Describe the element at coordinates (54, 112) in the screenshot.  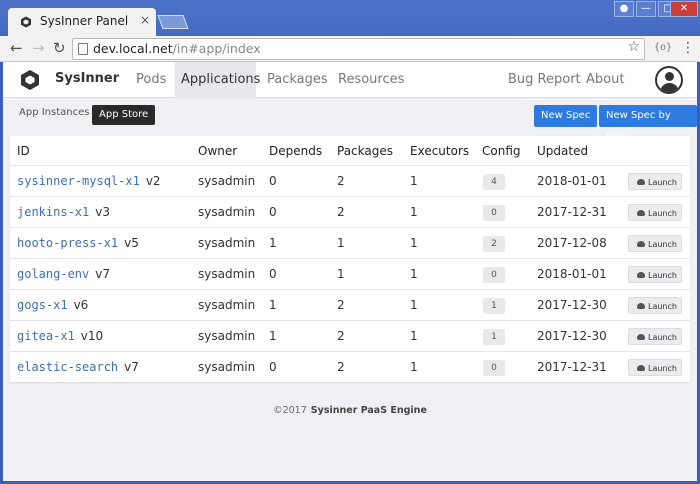
I see `tab-app-instances: App Instances` at that location.